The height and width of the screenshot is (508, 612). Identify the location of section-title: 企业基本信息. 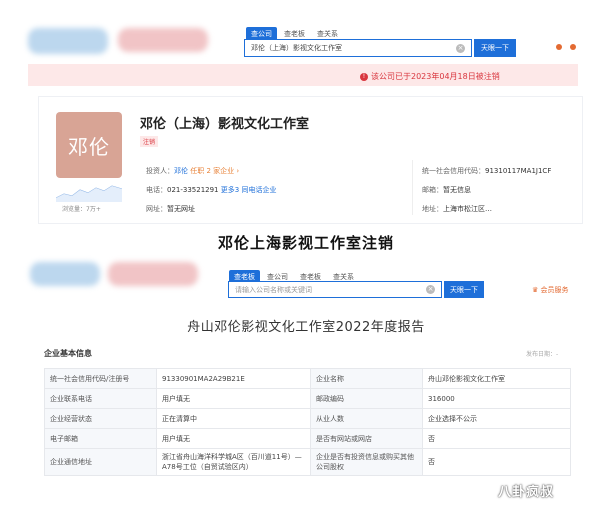
(68, 353).